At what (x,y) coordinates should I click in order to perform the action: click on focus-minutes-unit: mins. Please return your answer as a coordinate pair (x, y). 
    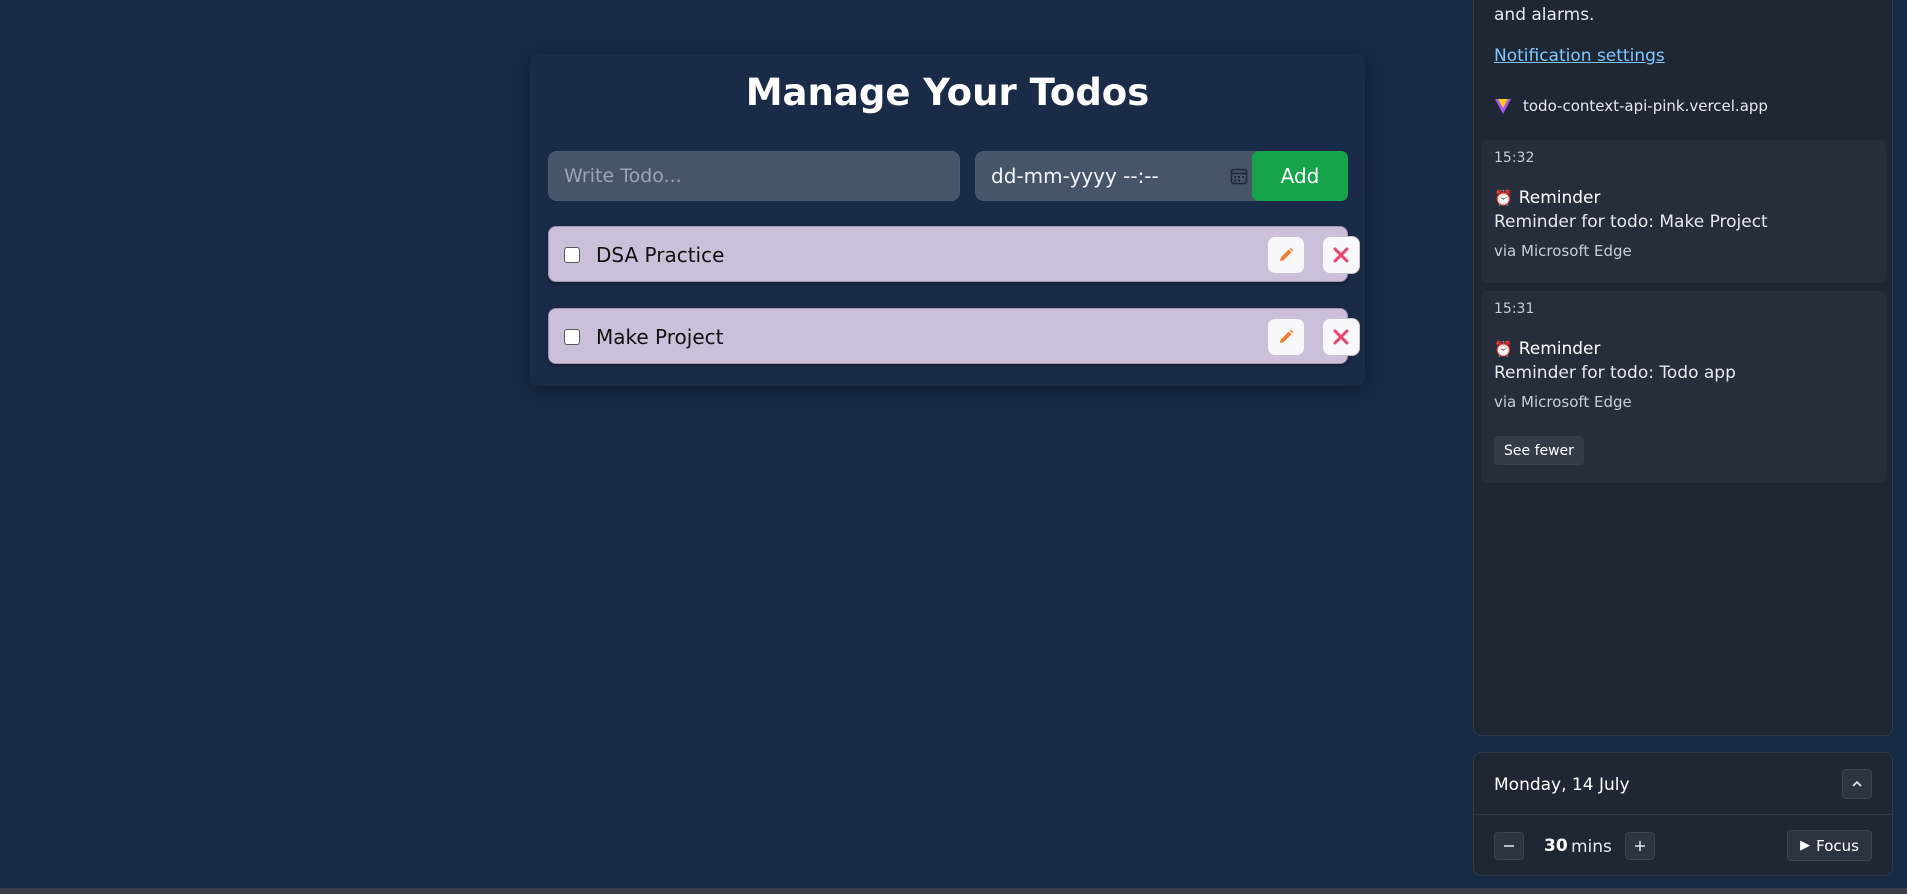
    Looking at the image, I should click on (1591, 847).